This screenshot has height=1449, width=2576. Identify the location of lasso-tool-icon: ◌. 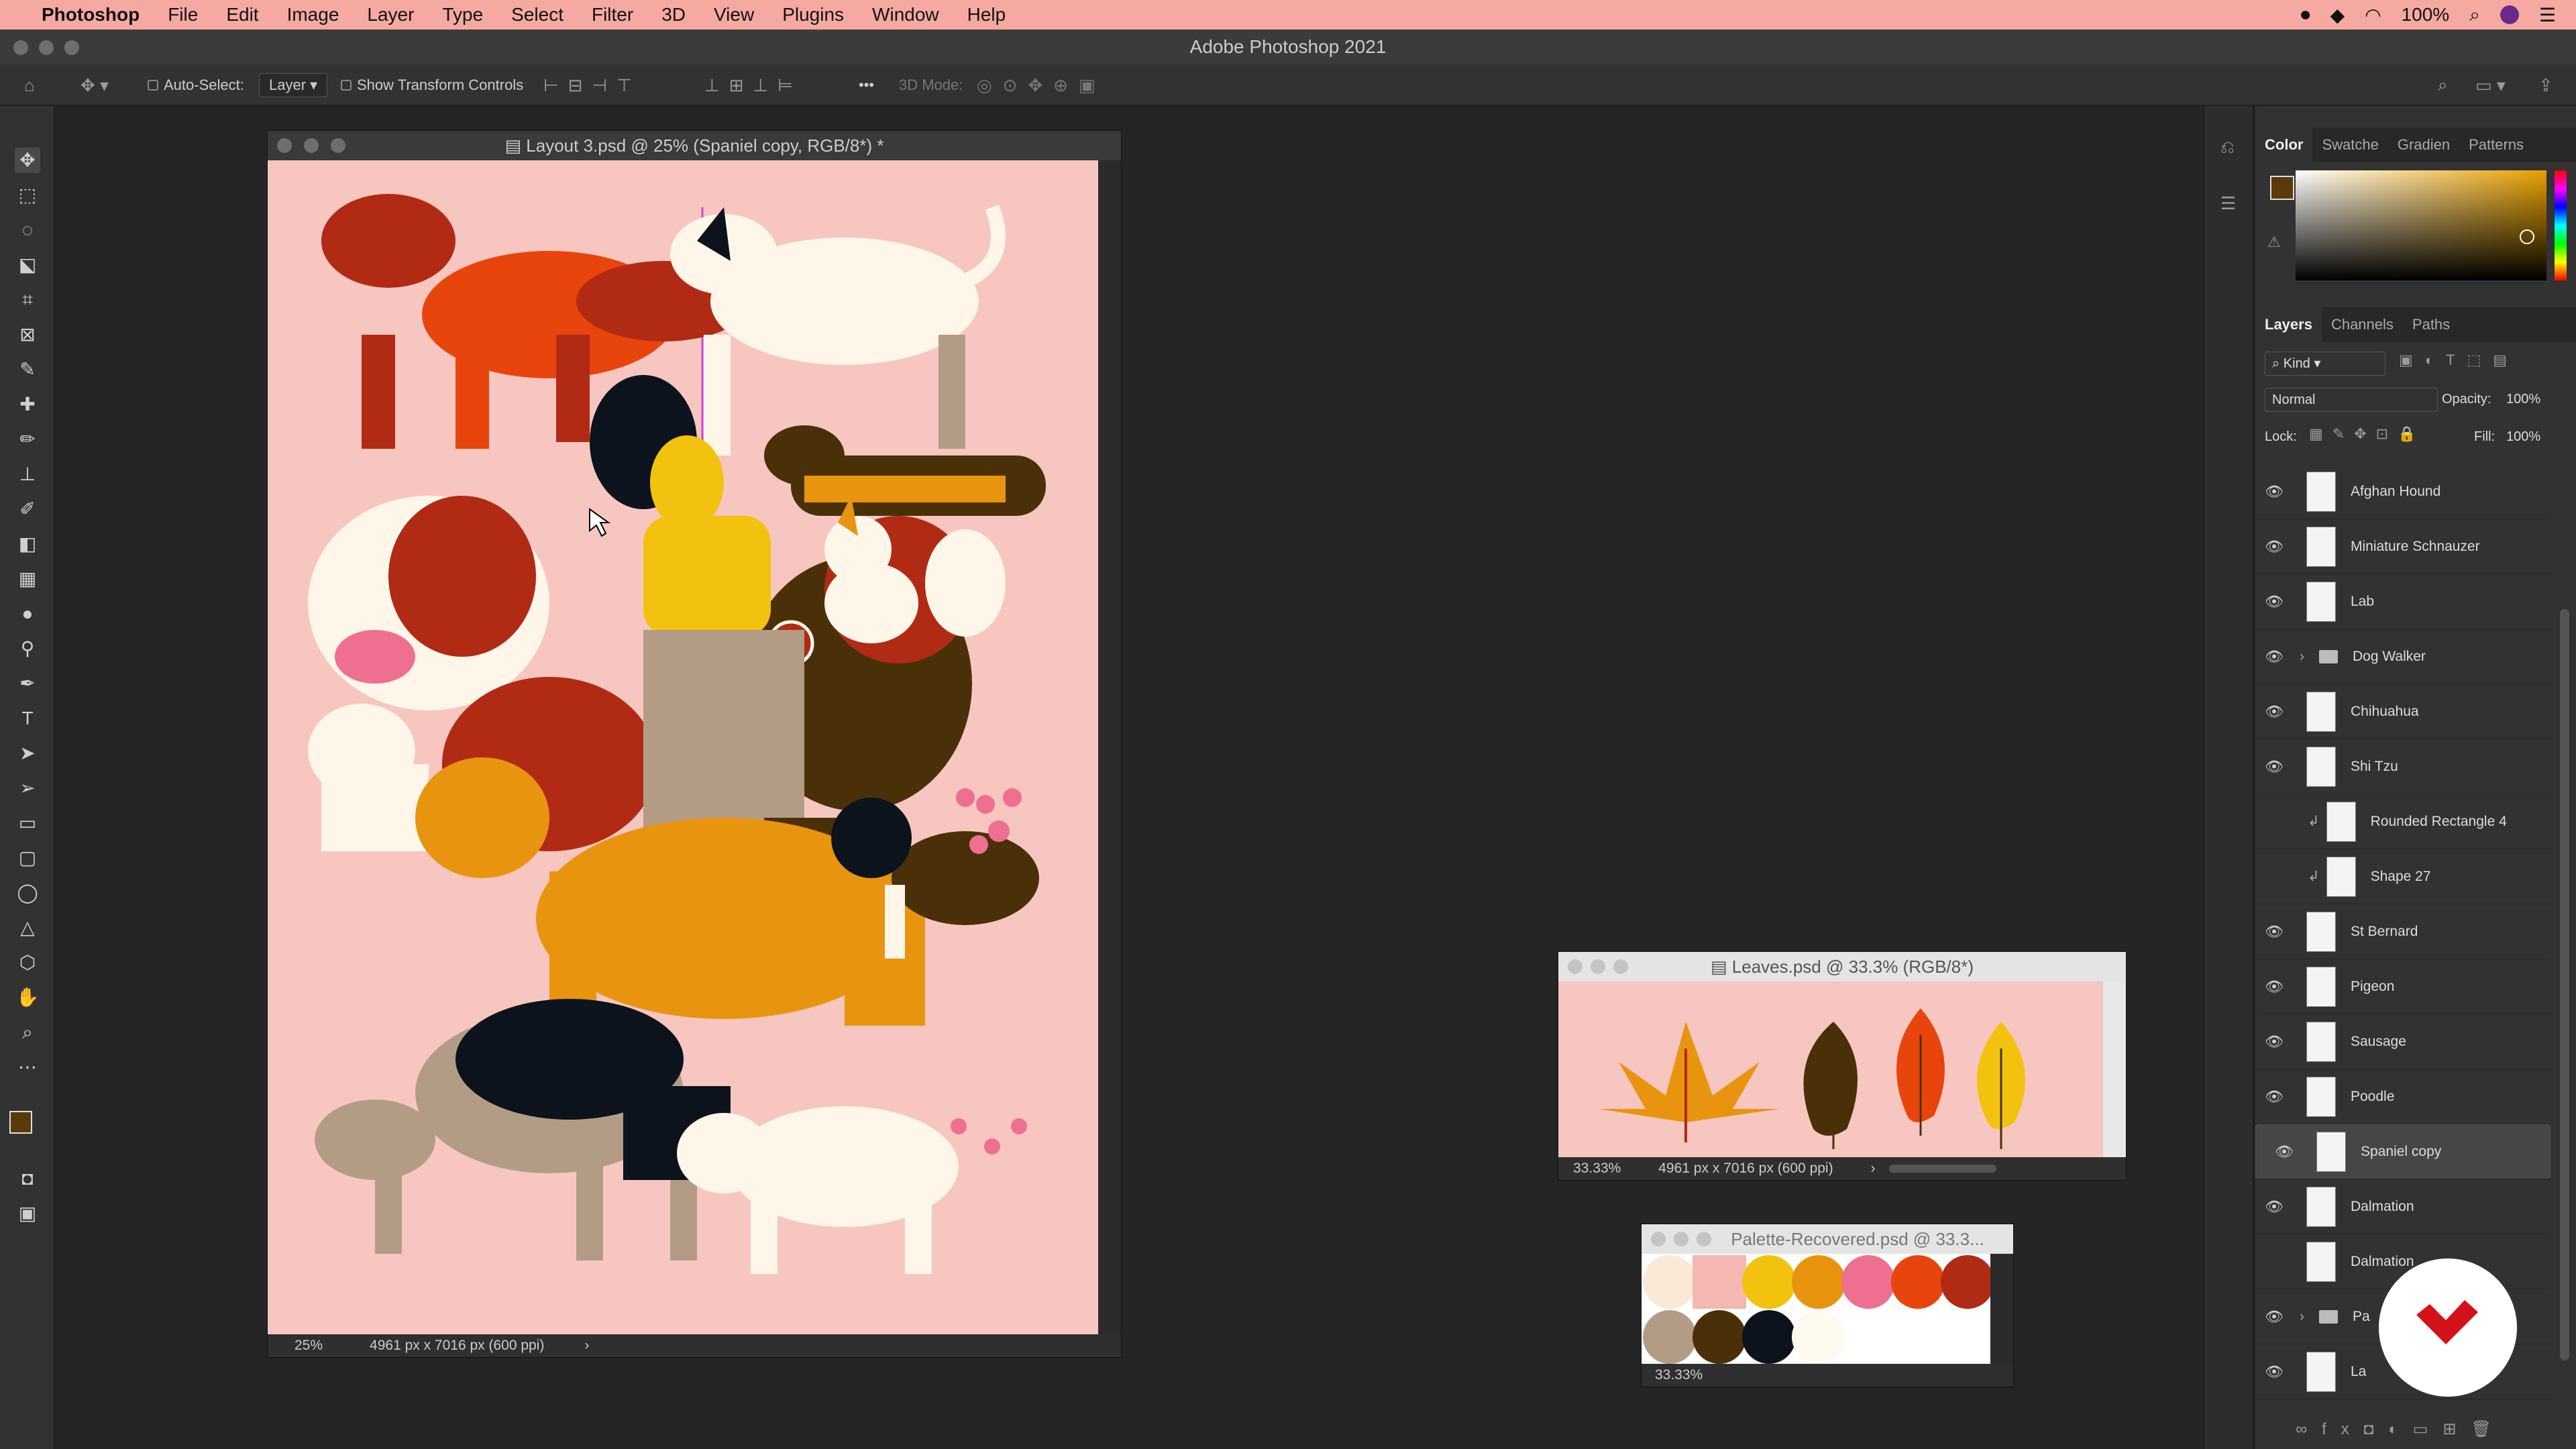
(27, 230).